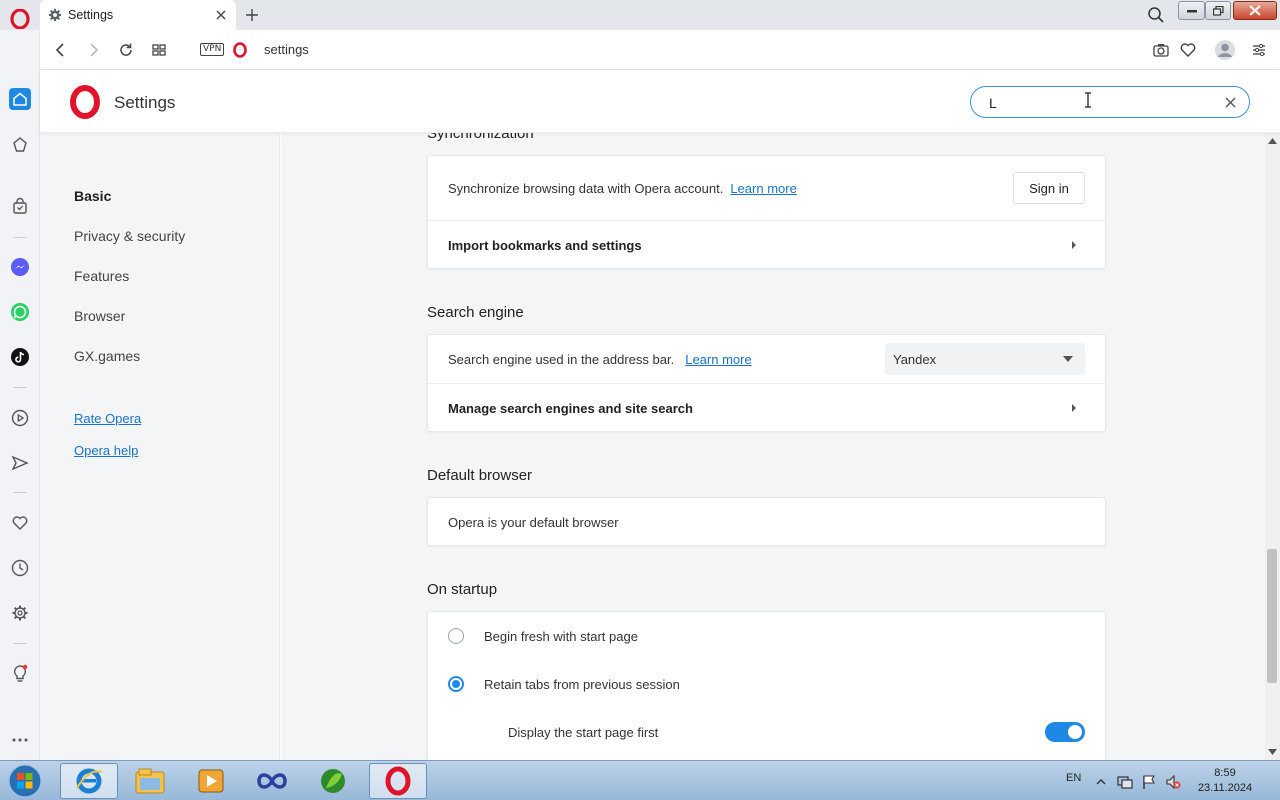 This screenshot has width=1280, height=800. I want to click on taskbar-app-leaf-icon, so click(333, 781).